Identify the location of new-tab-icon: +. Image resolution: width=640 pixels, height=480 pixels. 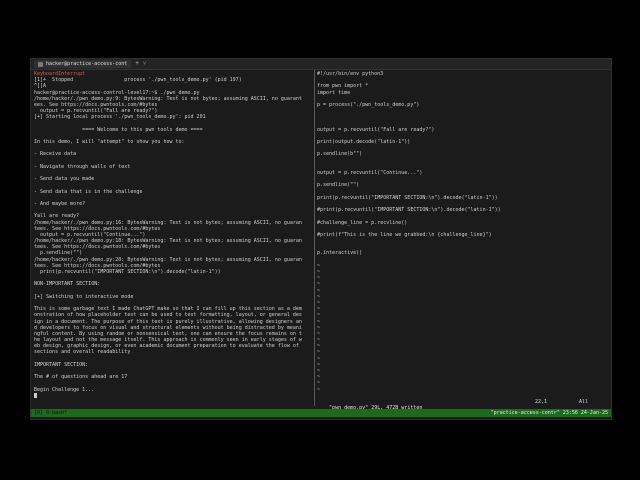
(137, 64).